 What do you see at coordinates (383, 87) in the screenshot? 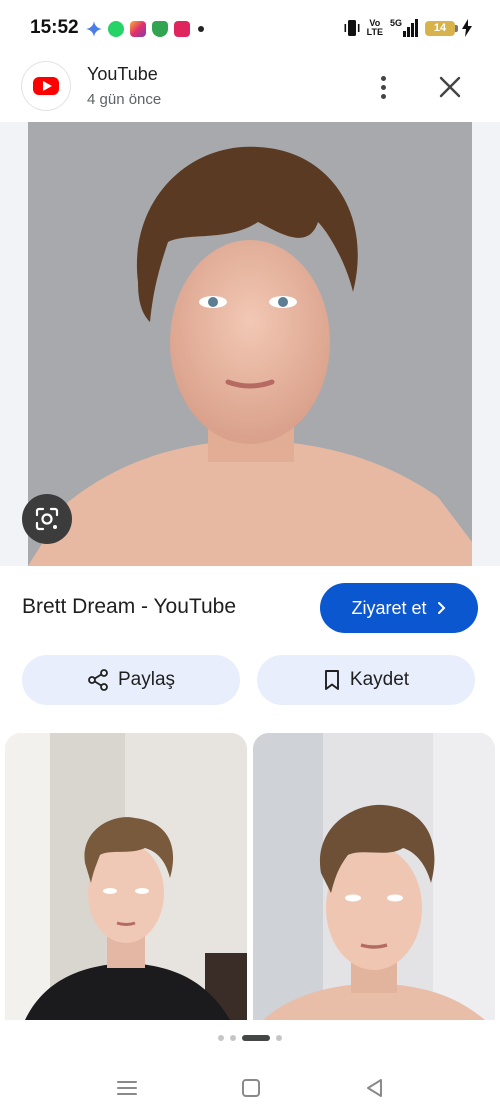
I see `more-vert-icon` at bounding box center [383, 87].